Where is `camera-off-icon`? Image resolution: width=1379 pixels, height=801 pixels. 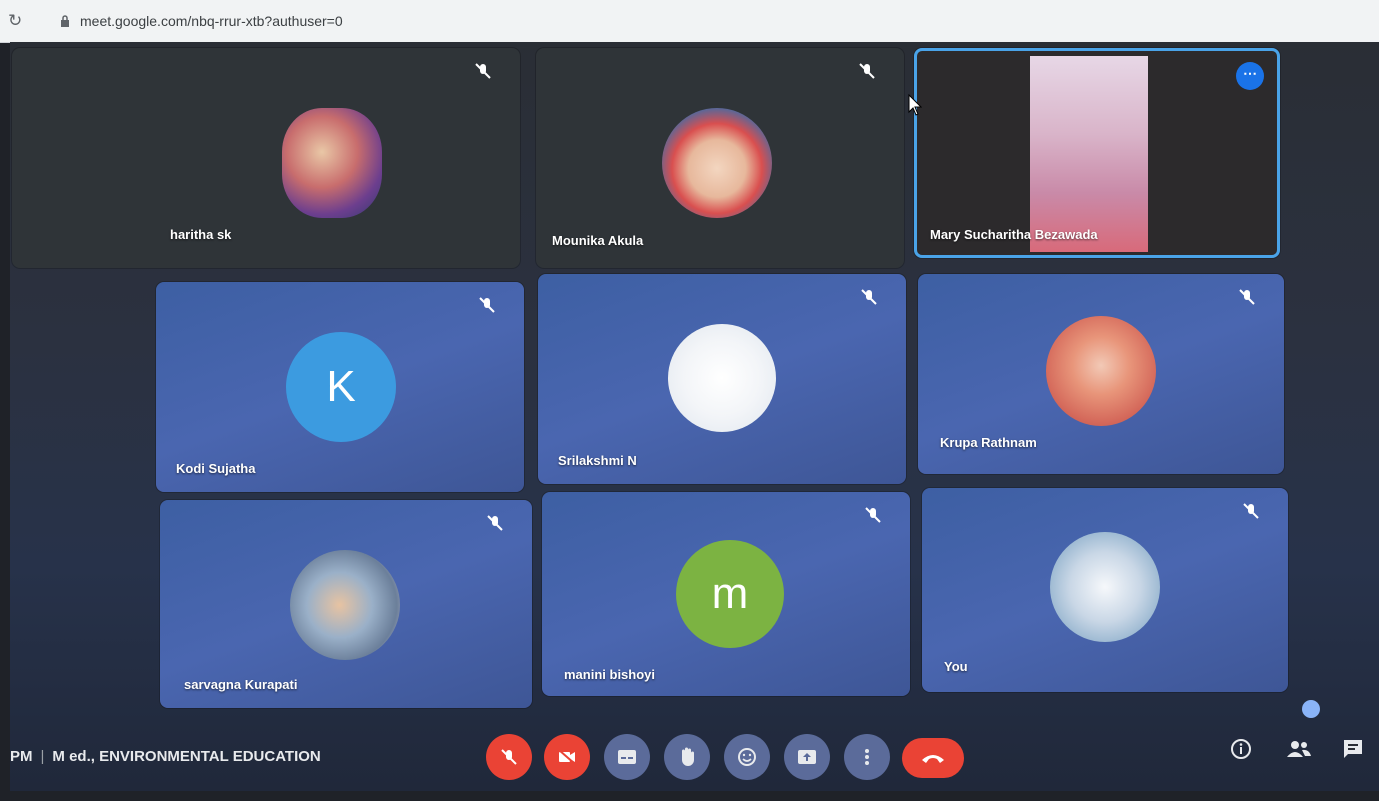 camera-off-icon is located at coordinates (567, 757).